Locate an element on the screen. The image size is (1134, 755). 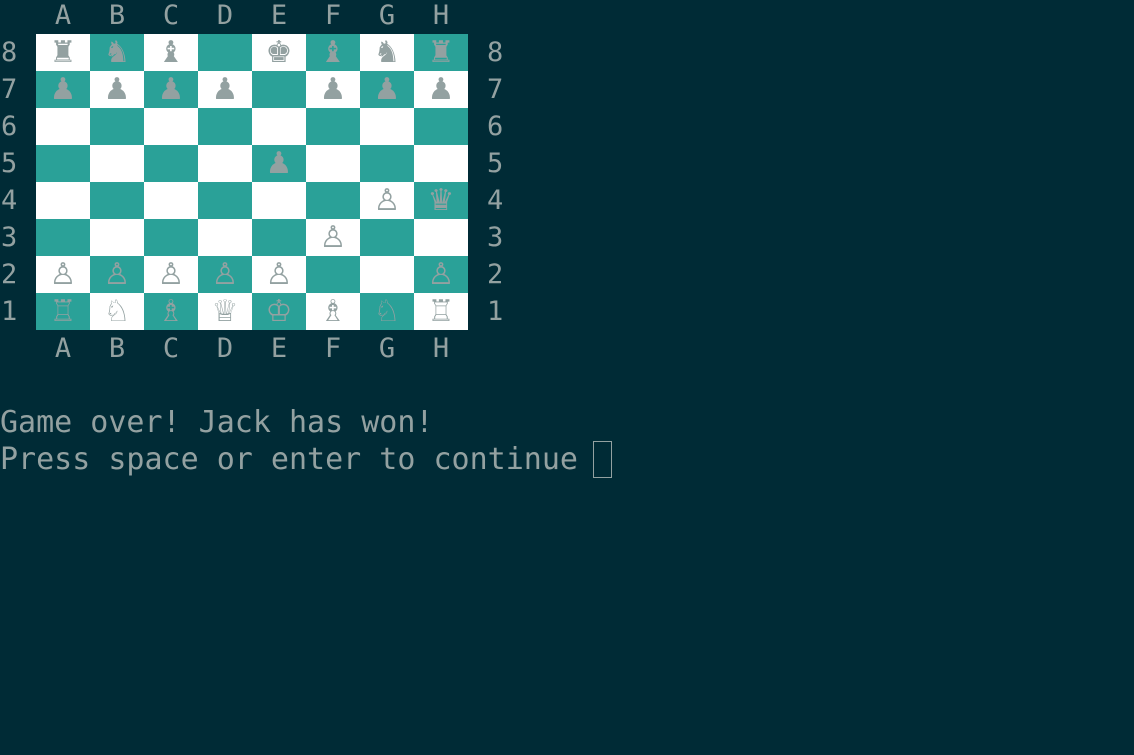
square-f2 is located at coordinates (333, 274).